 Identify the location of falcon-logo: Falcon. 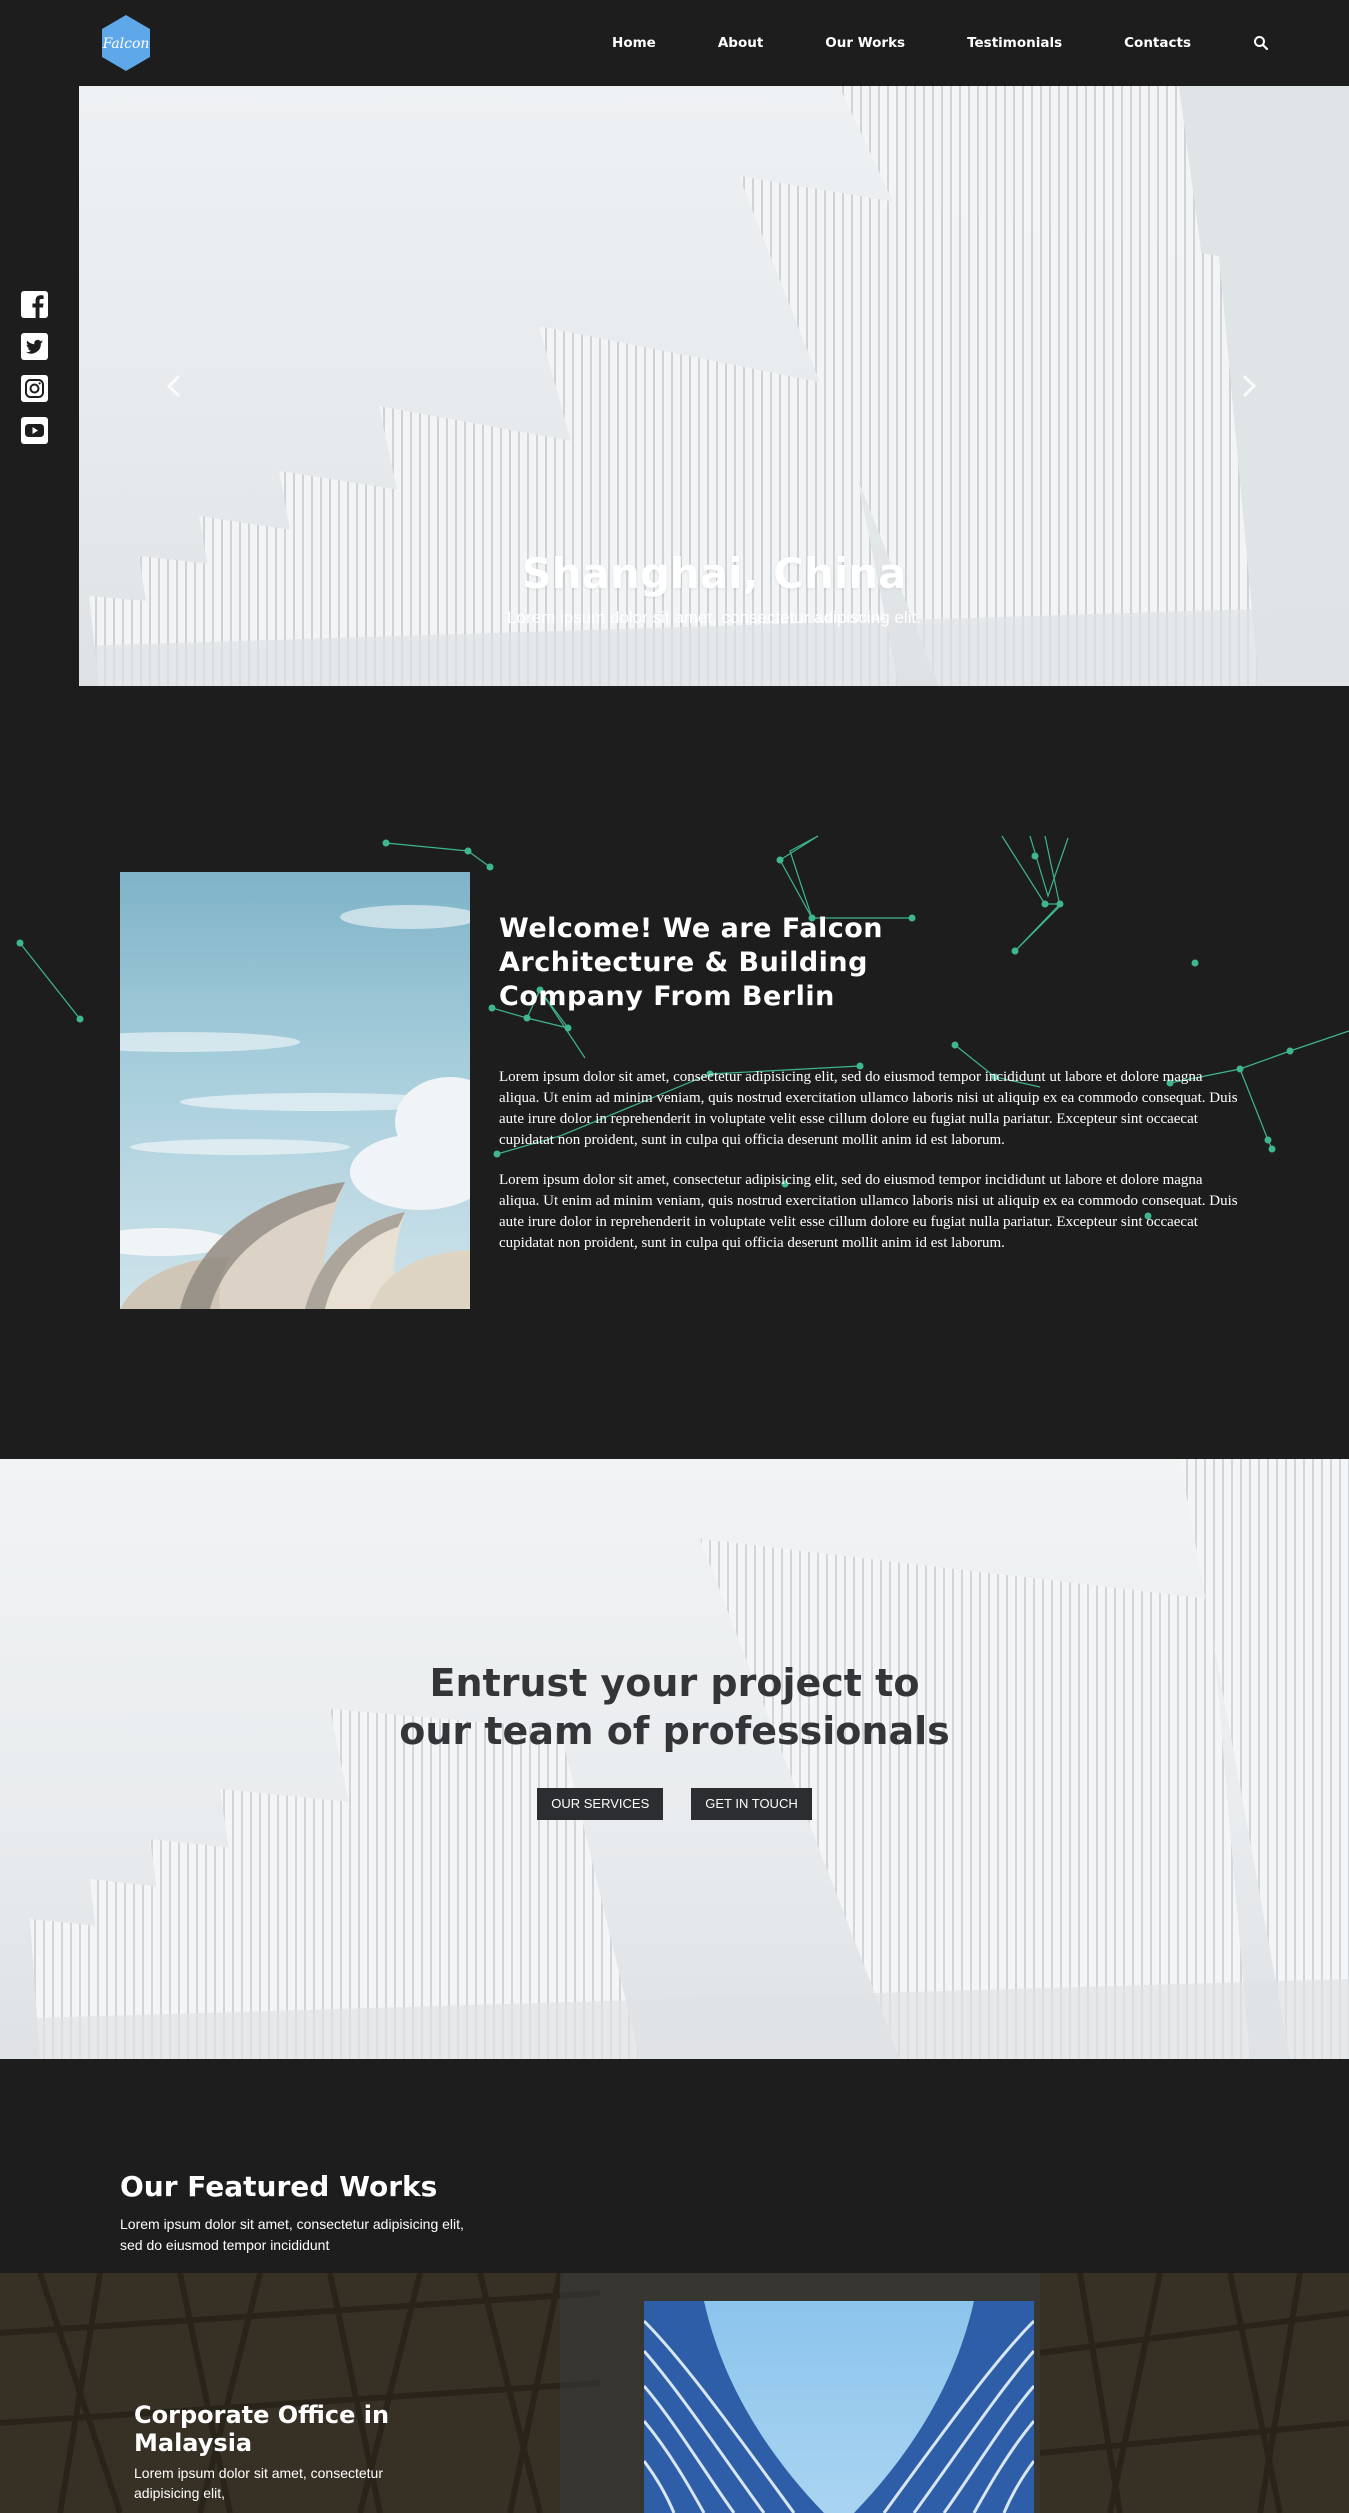
(126, 43).